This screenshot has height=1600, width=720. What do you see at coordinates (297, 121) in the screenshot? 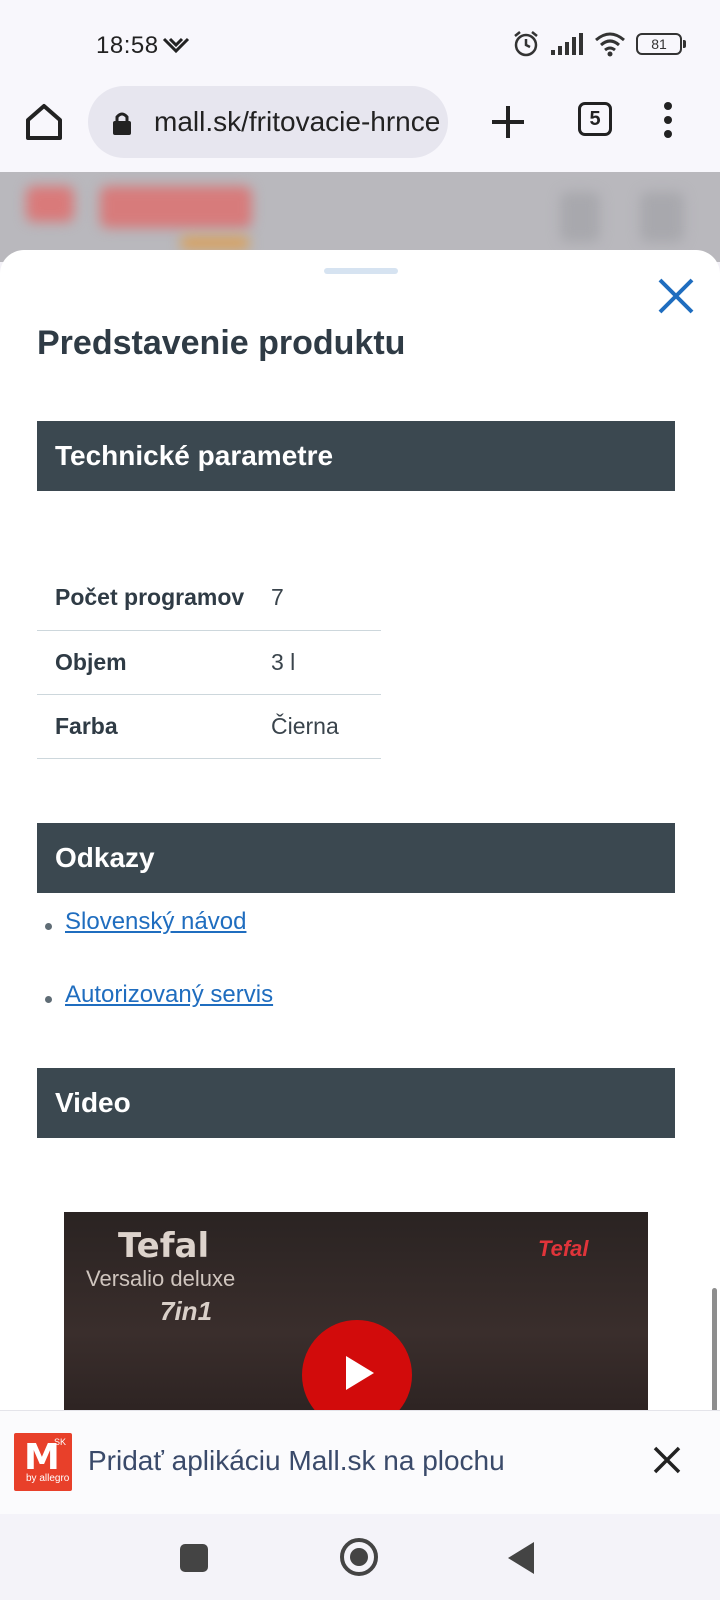
I see `url-text: mall.sk/fritovacie-hrnce` at bounding box center [297, 121].